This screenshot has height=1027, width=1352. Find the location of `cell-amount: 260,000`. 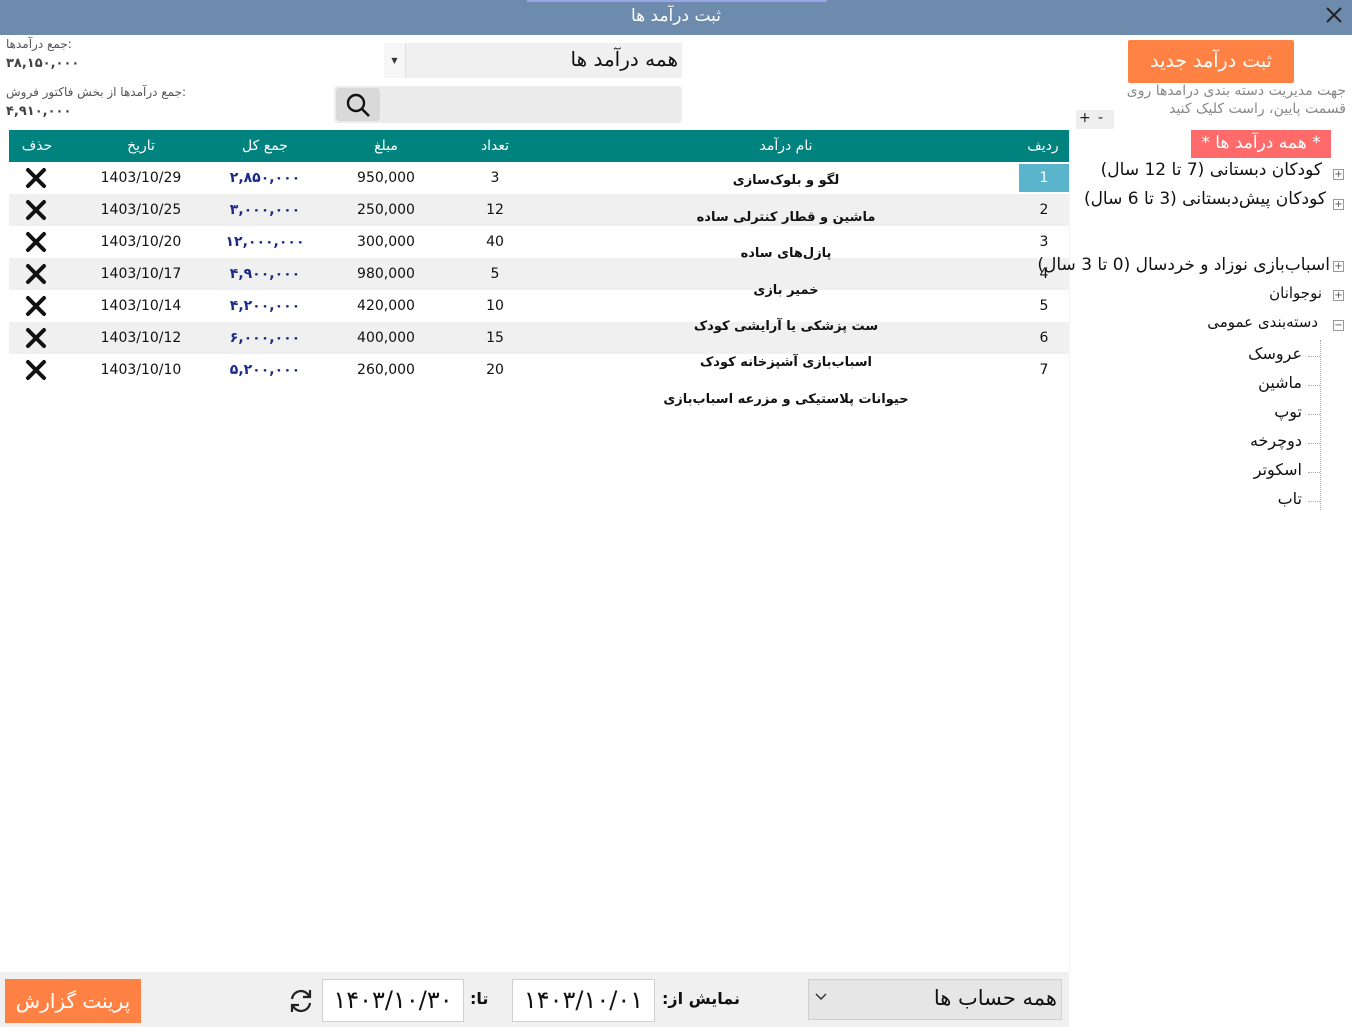

cell-amount: 260,000 is located at coordinates (386, 370).